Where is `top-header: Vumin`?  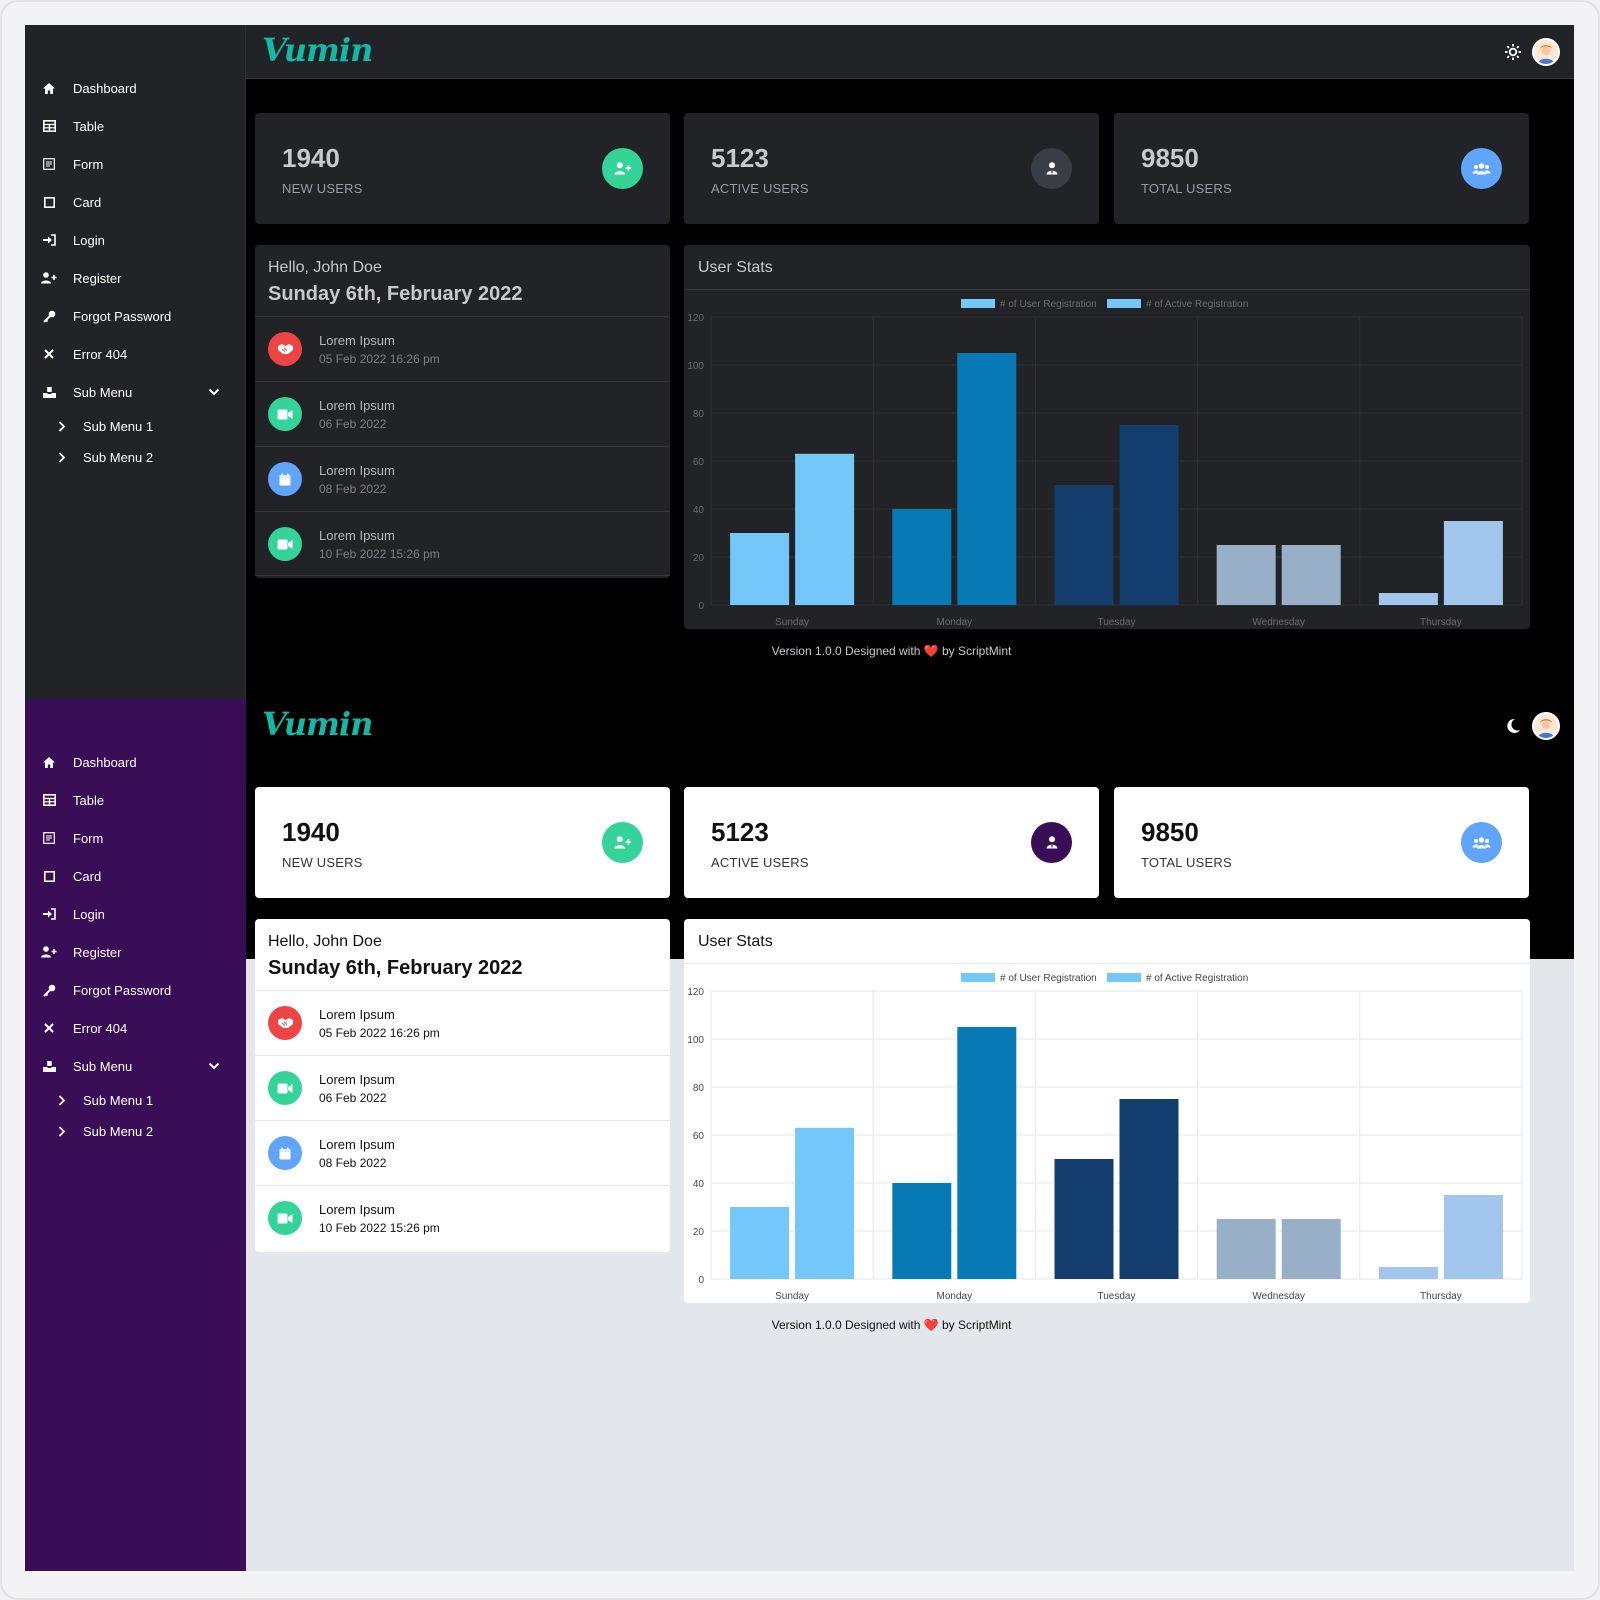
top-header: Vumin is located at coordinates (910, 726).